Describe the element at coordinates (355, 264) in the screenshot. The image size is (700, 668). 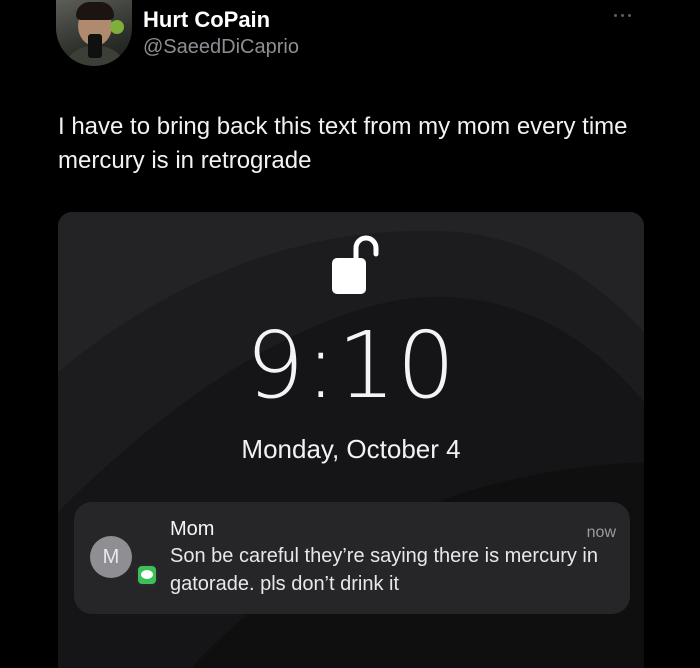
I see `unlocked-padlock-icon` at that location.